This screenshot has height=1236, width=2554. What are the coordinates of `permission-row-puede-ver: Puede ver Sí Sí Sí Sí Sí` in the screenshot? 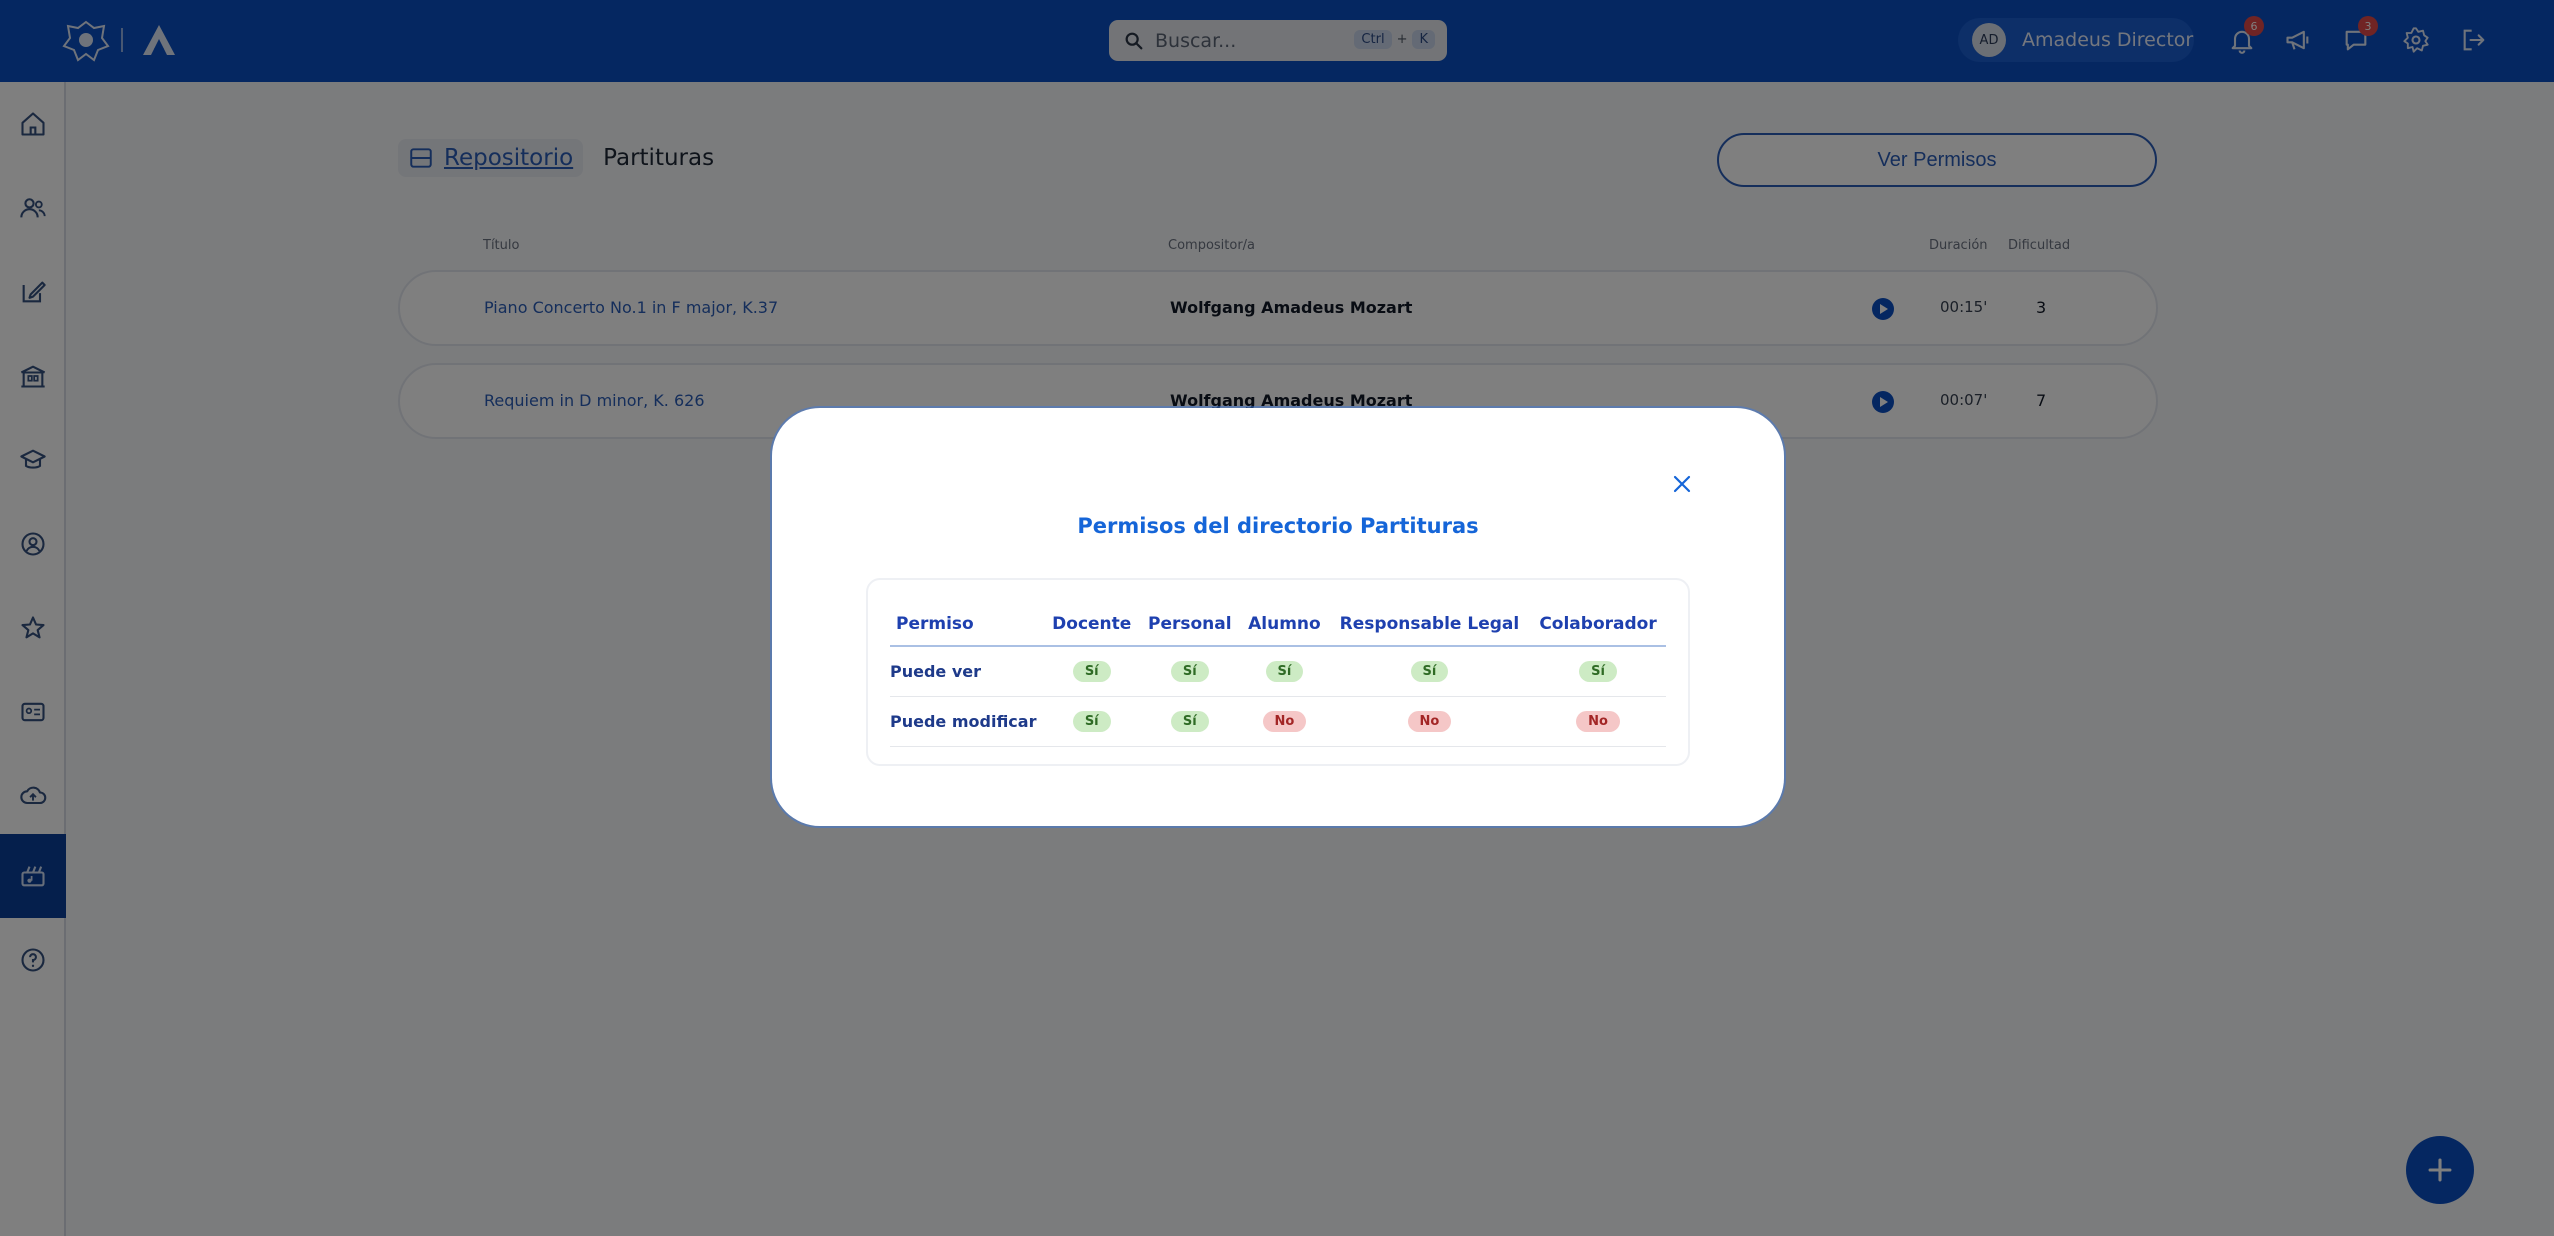 It's located at (1278, 671).